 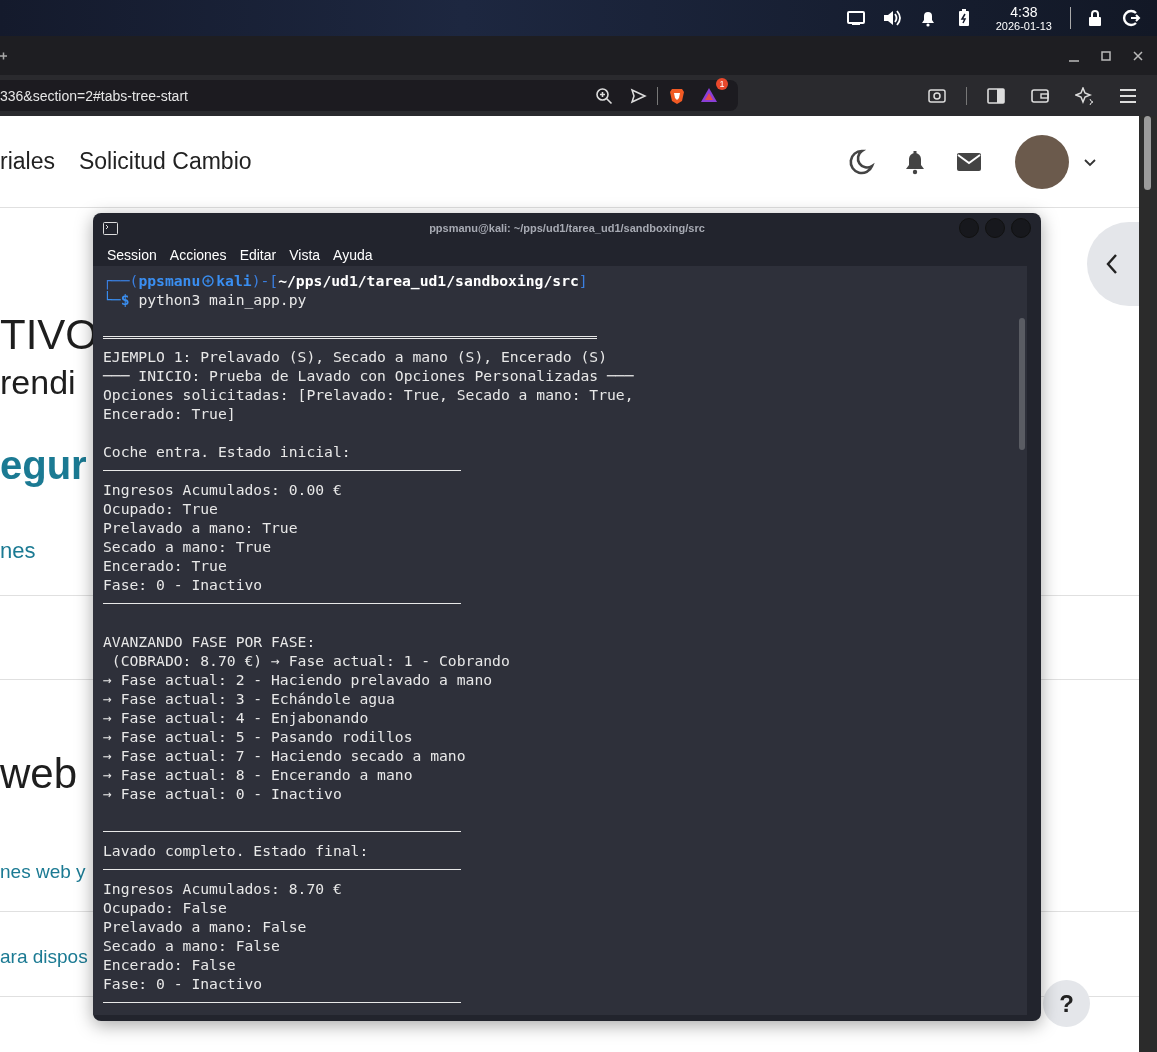 What do you see at coordinates (855, 18) in the screenshot?
I see `monitor-icon` at bounding box center [855, 18].